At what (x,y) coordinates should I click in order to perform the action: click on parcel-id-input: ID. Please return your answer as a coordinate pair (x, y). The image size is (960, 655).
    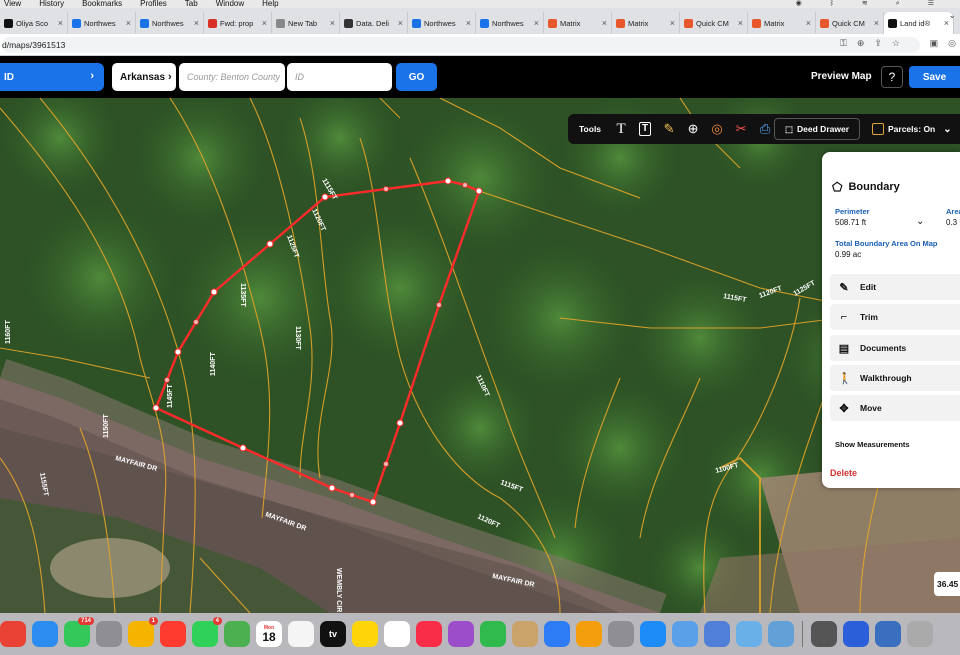
    Looking at the image, I should click on (339, 77).